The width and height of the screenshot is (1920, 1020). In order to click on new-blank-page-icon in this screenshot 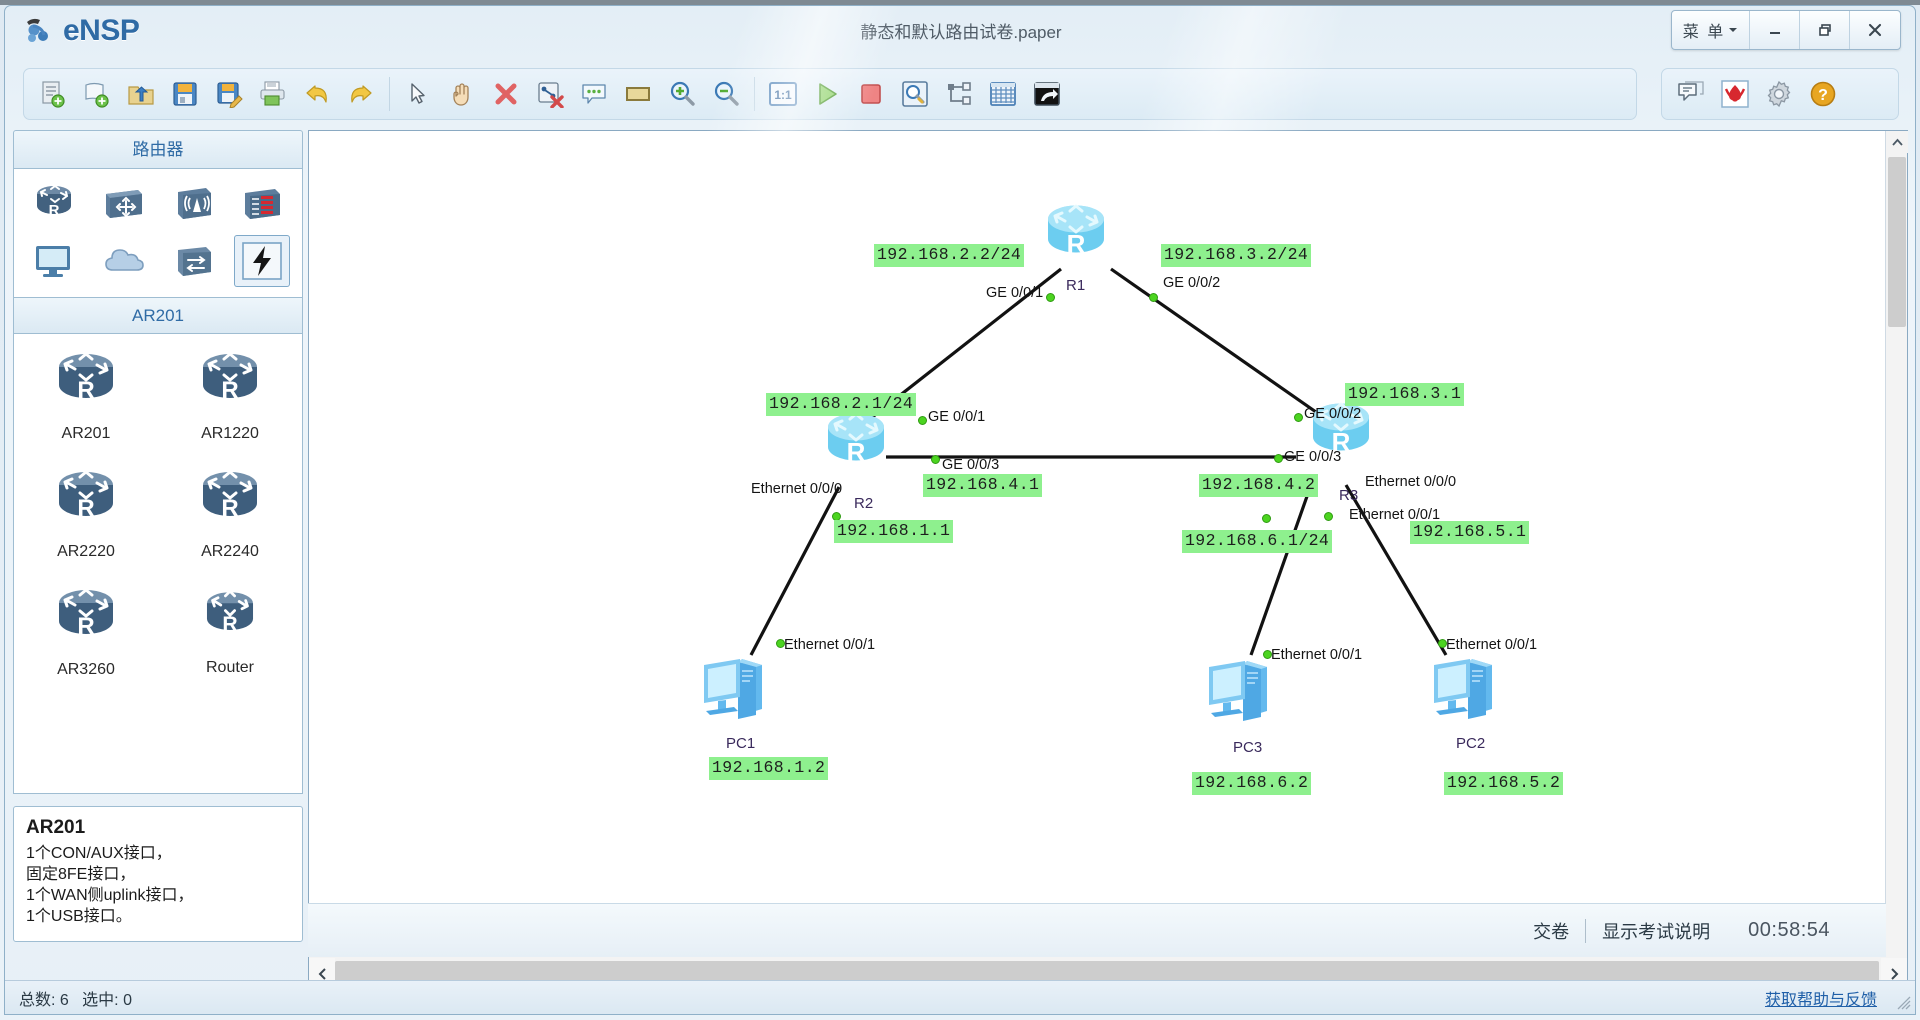, I will do `click(97, 94)`.